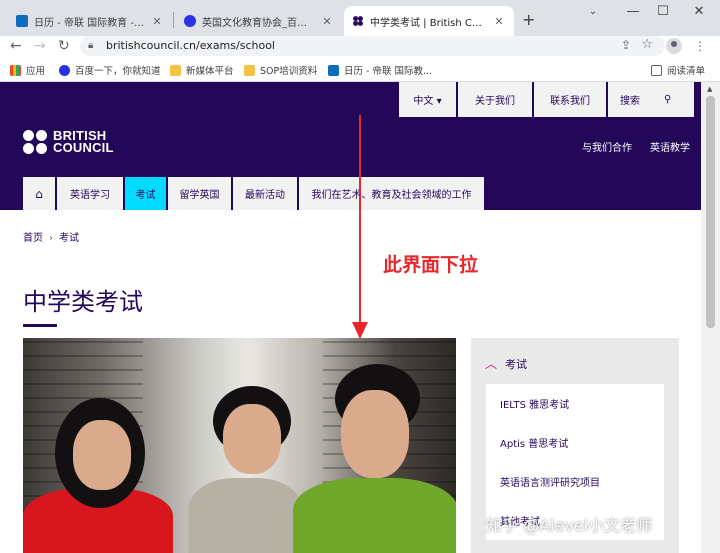  What do you see at coordinates (700, 46) in the screenshot?
I see `more-menu-icon: ⋮` at bounding box center [700, 46].